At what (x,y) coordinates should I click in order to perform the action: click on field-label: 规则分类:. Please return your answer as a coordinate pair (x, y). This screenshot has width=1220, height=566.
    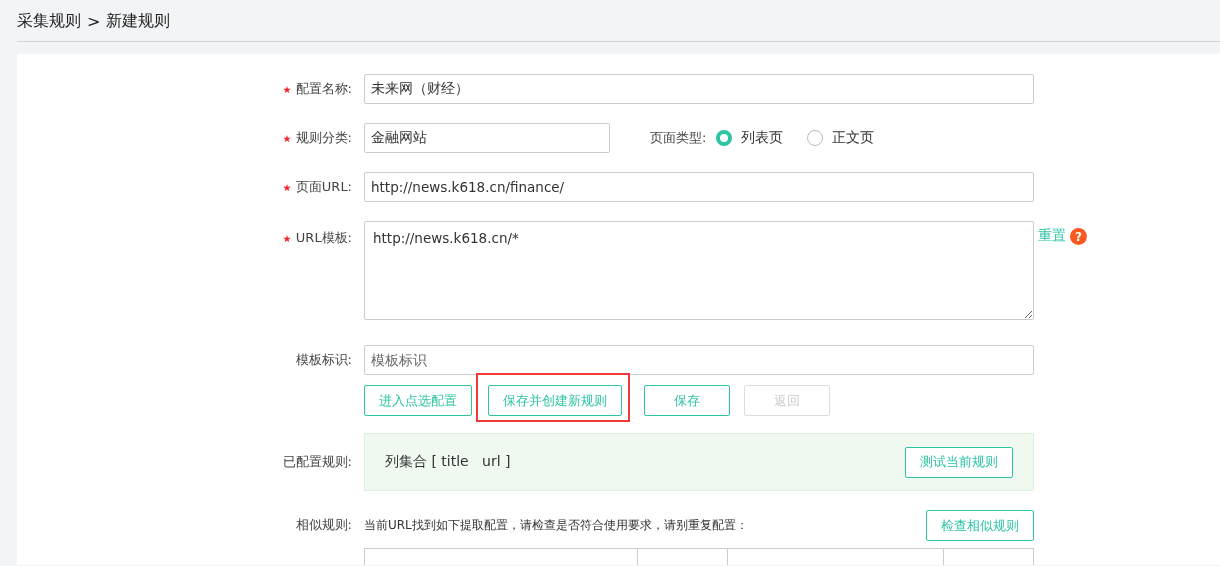
    Looking at the image, I should click on (323, 138).